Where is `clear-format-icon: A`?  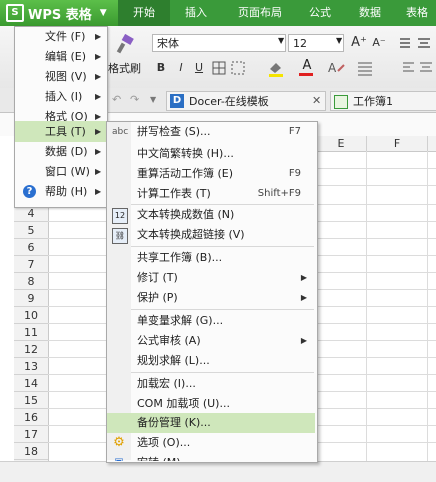
clear-format-icon: A is located at coordinates (337, 68).